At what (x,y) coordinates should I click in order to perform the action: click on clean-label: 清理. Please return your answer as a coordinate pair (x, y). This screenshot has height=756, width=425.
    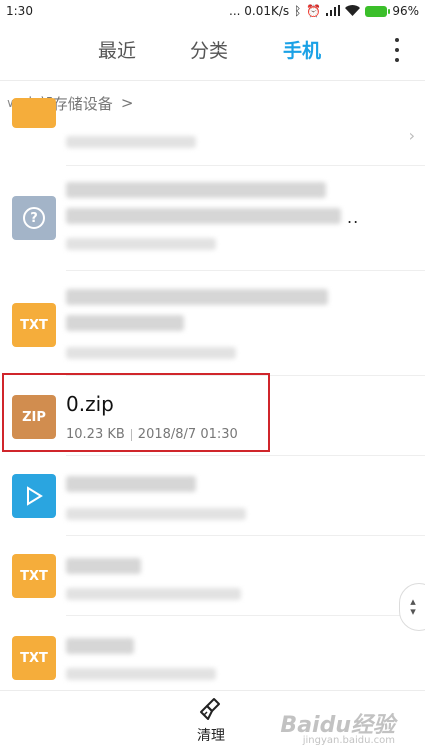
    Looking at the image, I should click on (211, 736).